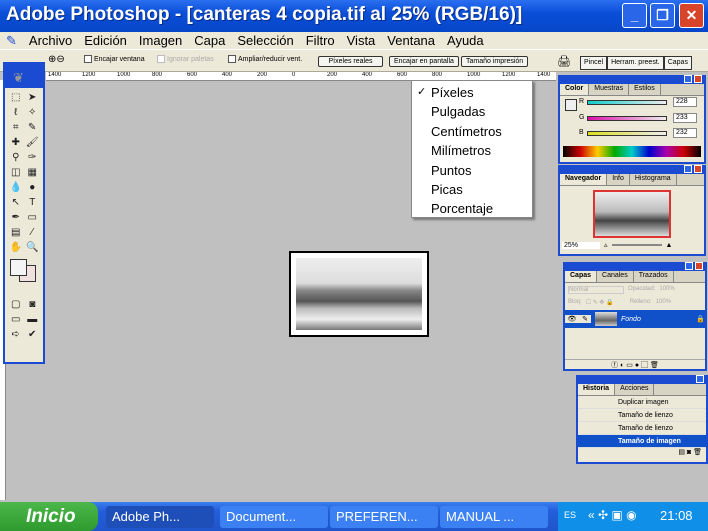 The height and width of the screenshot is (531, 708). What do you see at coordinates (564, 61) in the screenshot?
I see `palette-well-icon: 🖨` at bounding box center [564, 61].